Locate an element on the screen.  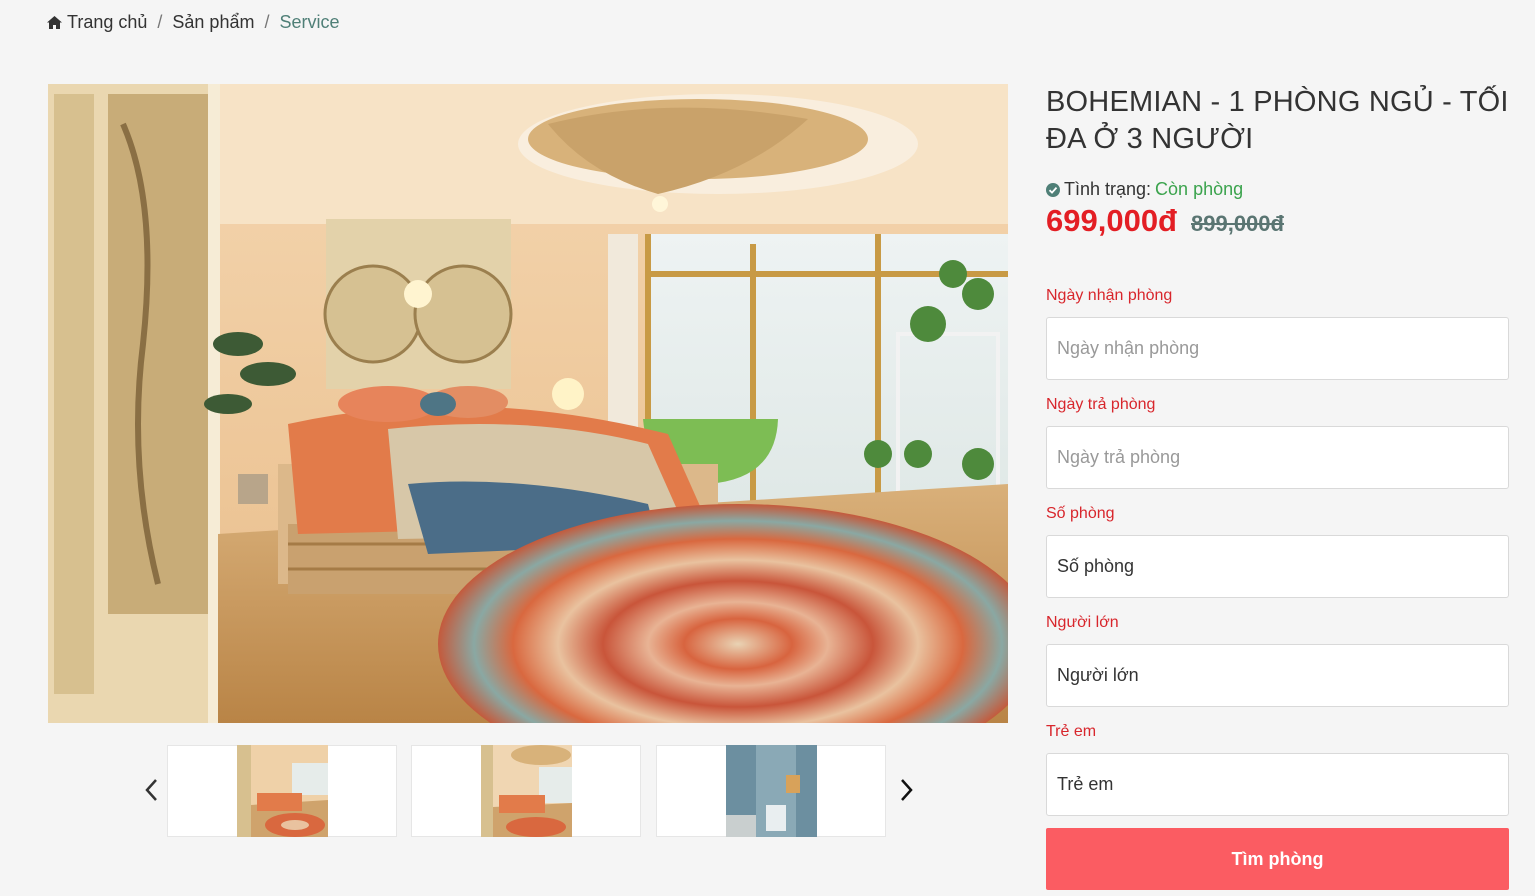
price-block: 699,000đ 899,000đ is located at coordinates (1165, 221).